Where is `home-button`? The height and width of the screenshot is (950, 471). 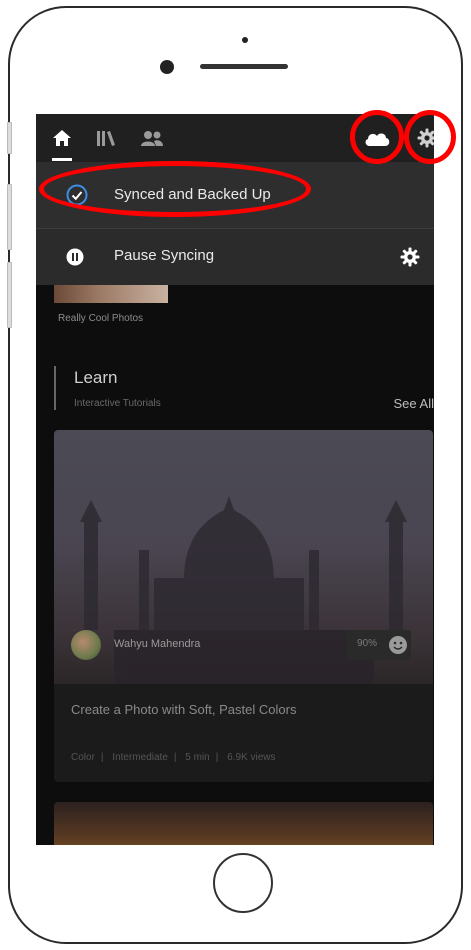
home-button is located at coordinates (243, 883).